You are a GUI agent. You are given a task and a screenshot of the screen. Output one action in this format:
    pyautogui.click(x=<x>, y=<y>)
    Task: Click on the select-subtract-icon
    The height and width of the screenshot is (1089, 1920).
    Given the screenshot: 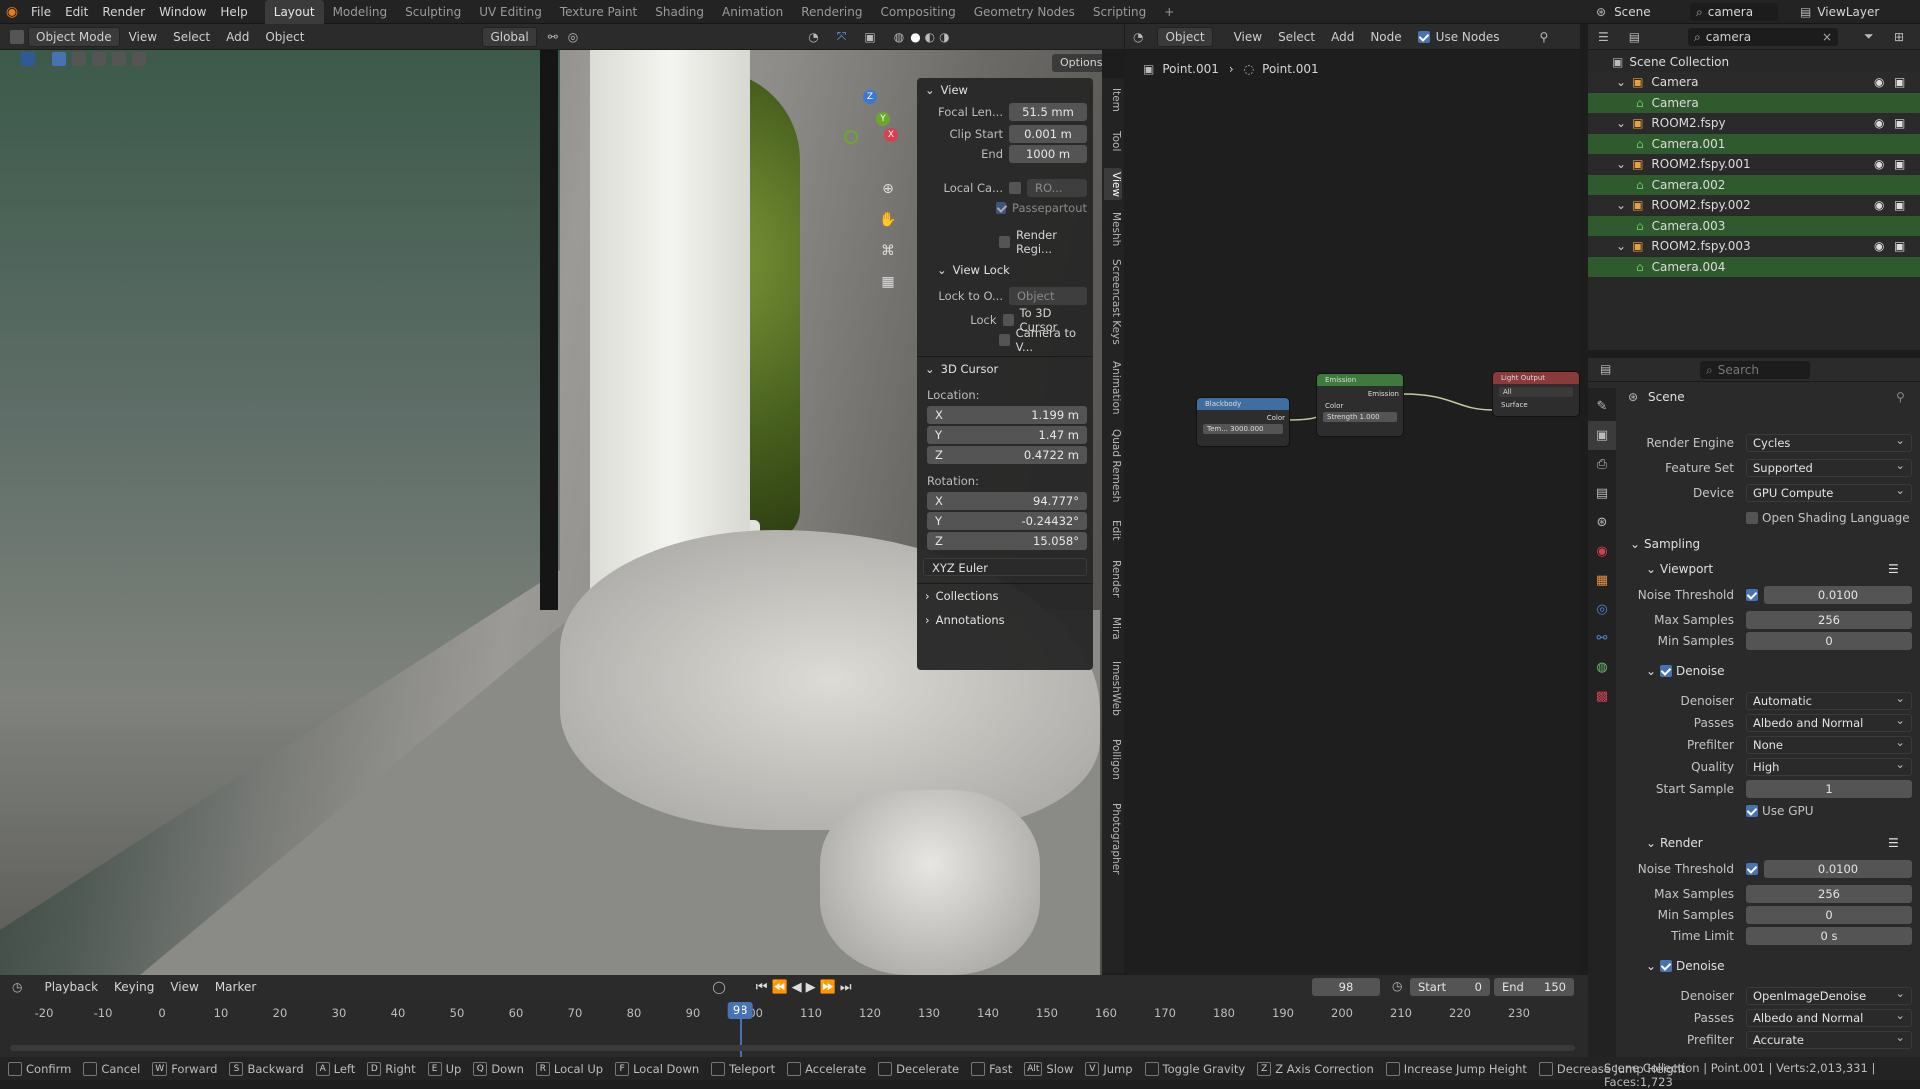 What is the action you would take?
    pyautogui.click(x=99, y=59)
    